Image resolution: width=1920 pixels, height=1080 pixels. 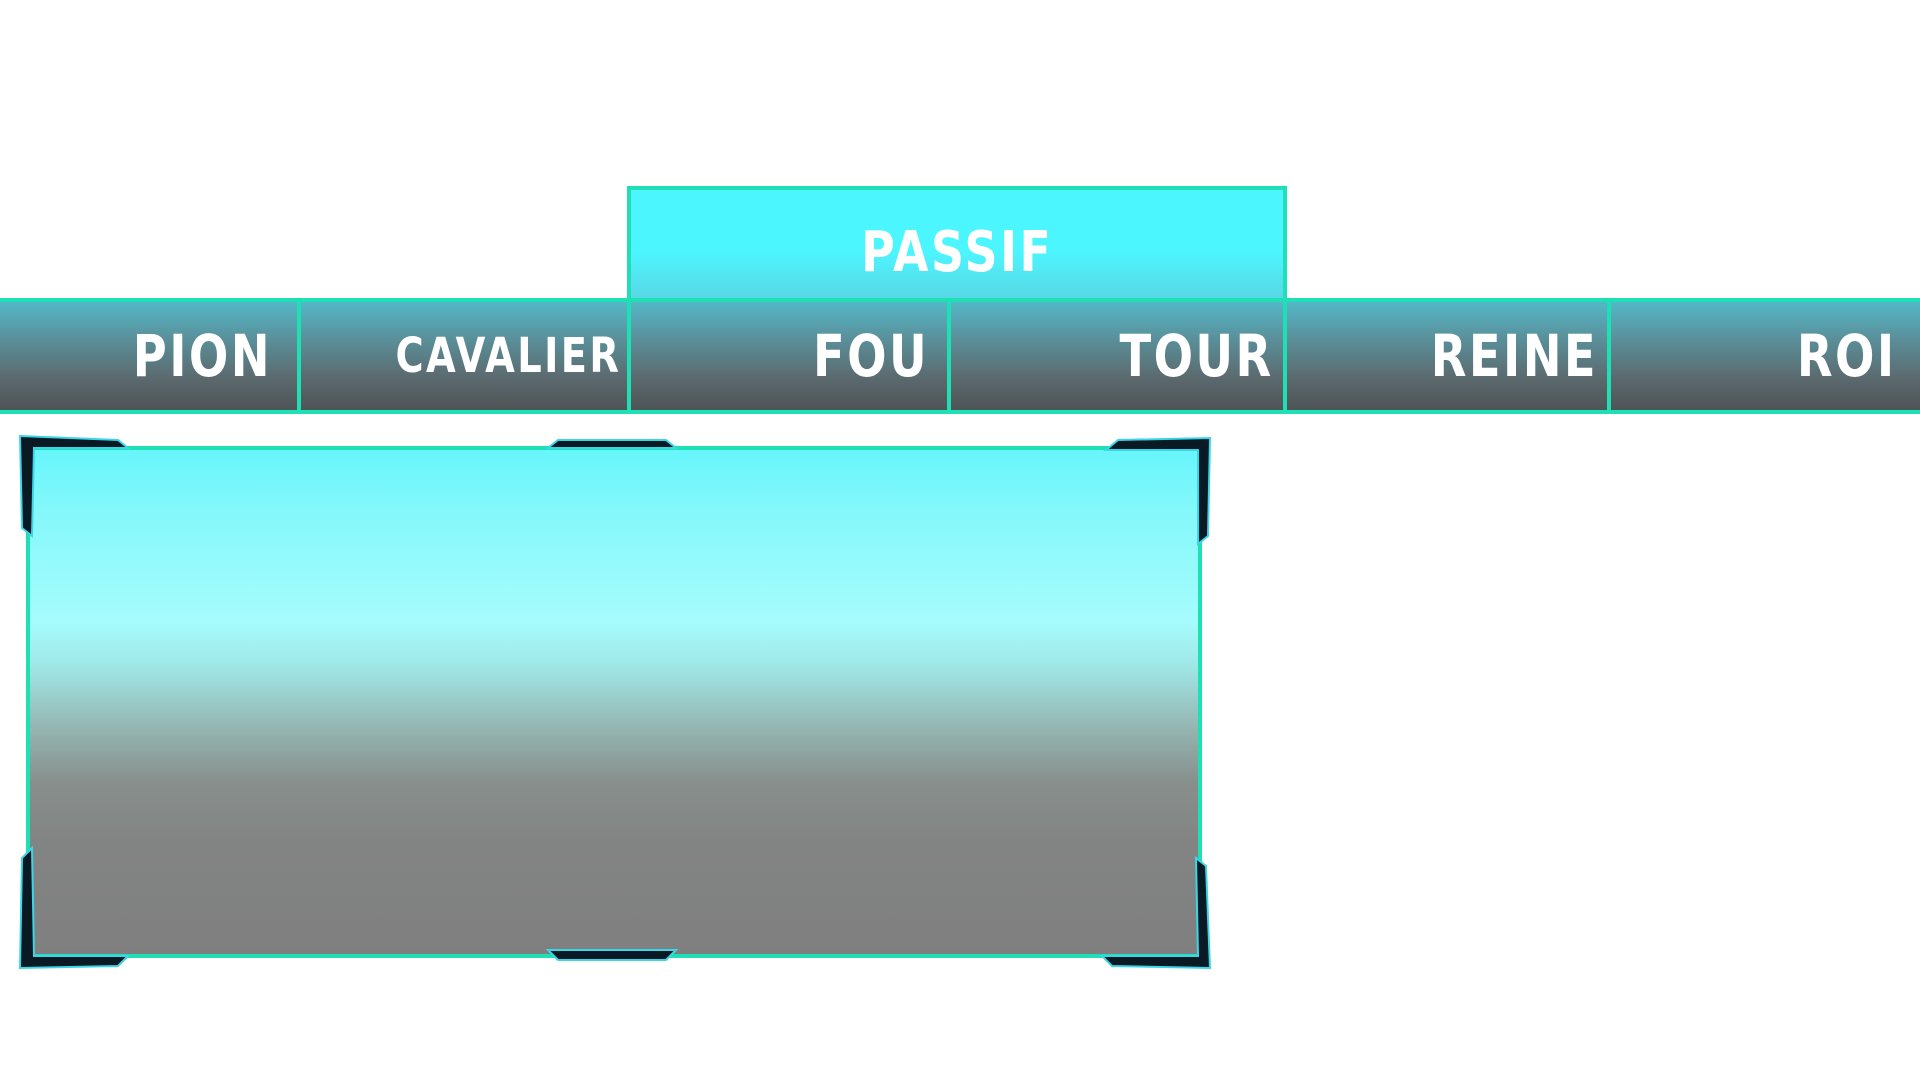 What do you see at coordinates (870, 356) in the screenshot?
I see `tab-fou-label: FOU` at bounding box center [870, 356].